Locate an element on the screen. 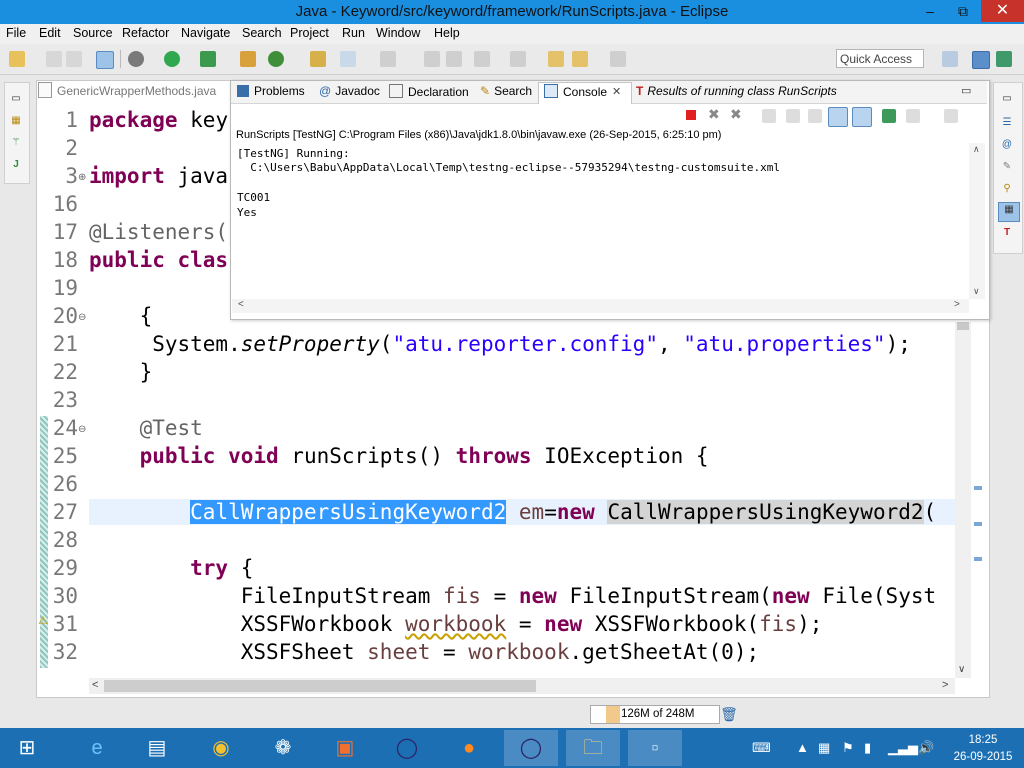 The image size is (1024, 768). paint-icon: ❁ is located at coordinates (283, 748).